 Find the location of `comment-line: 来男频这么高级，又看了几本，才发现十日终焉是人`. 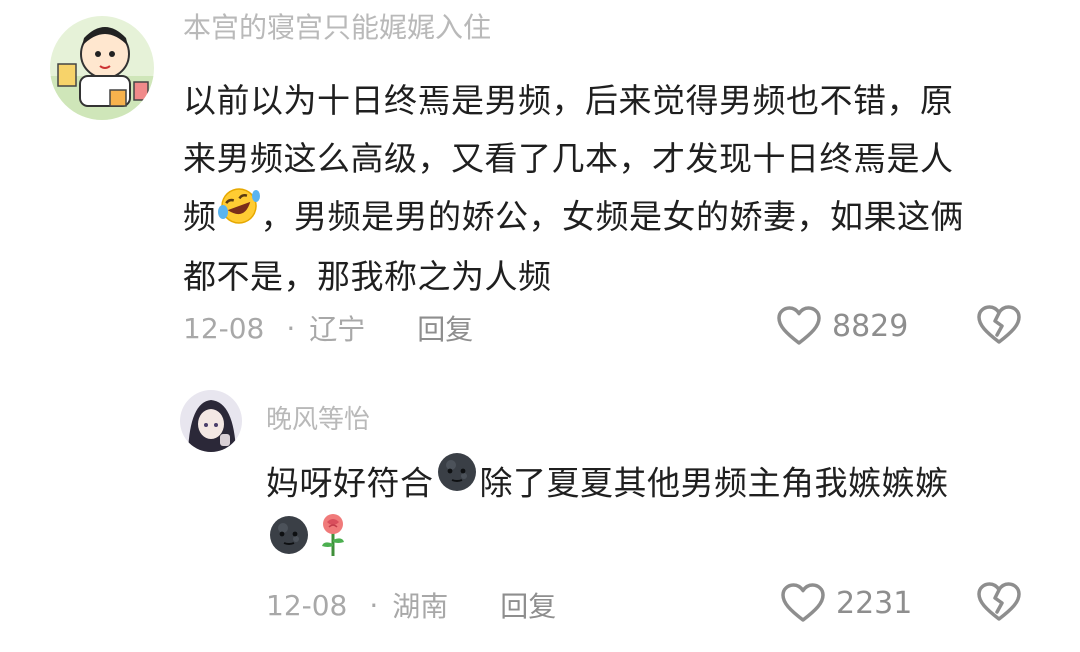

comment-line: 来男频这么高级，又看了几本，才发现十日终焉是人 is located at coordinates (568, 158).